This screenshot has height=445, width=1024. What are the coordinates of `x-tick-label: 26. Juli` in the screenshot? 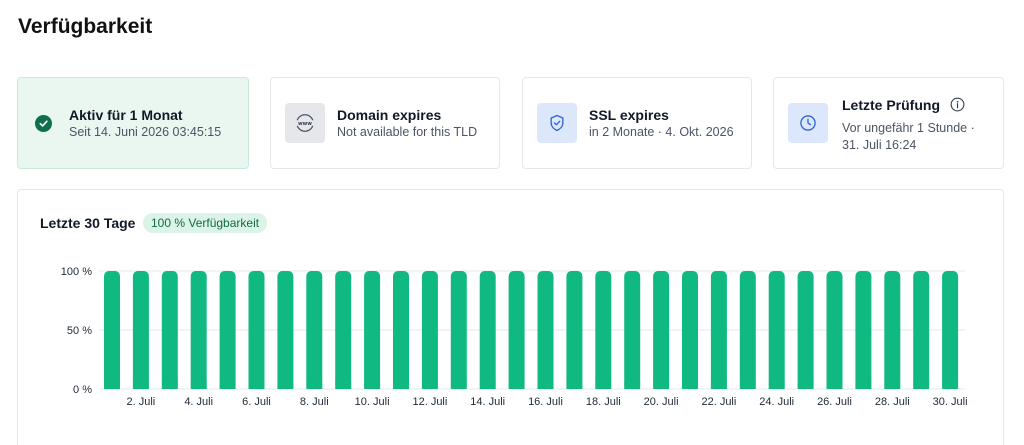 It's located at (834, 402).